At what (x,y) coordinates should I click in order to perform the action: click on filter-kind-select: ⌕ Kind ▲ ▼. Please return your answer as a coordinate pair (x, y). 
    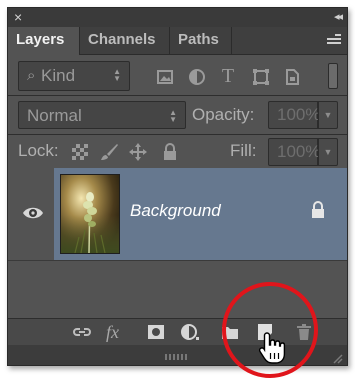
    Looking at the image, I should click on (74, 76).